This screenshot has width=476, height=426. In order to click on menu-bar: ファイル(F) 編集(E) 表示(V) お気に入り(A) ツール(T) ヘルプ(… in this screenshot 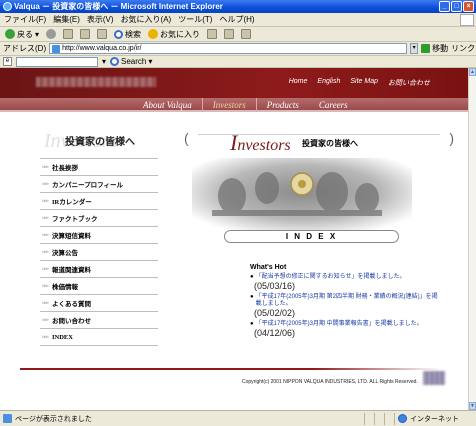, I will do `click(238, 20)`.